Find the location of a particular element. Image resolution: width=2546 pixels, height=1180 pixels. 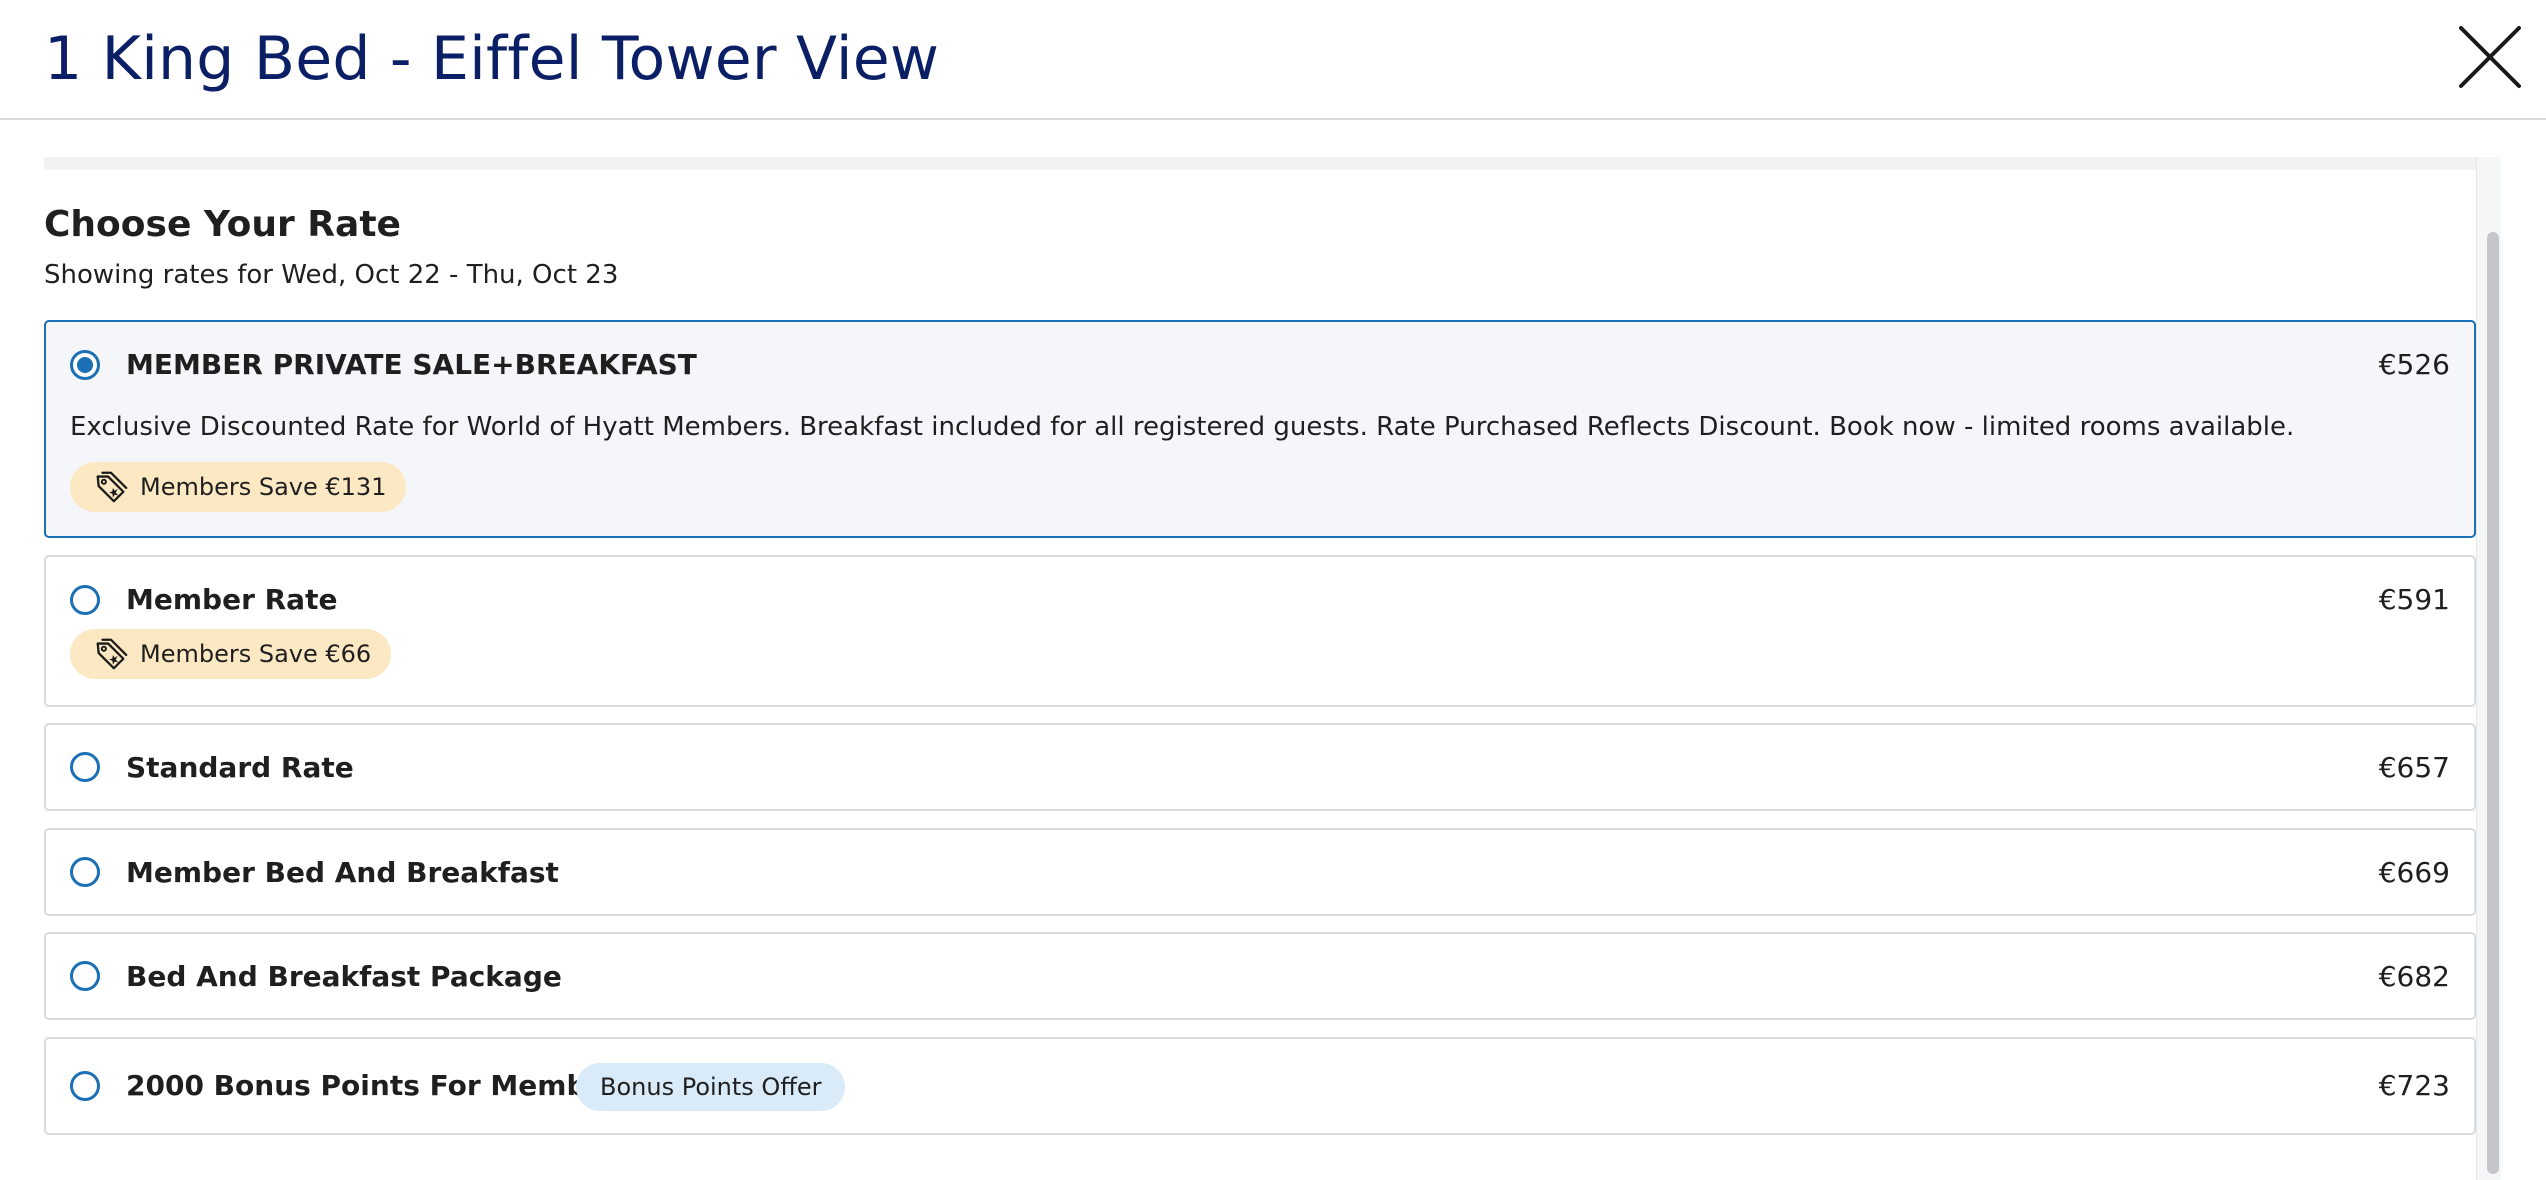

scrollbar-thumb is located at coordinates (2493, 703).